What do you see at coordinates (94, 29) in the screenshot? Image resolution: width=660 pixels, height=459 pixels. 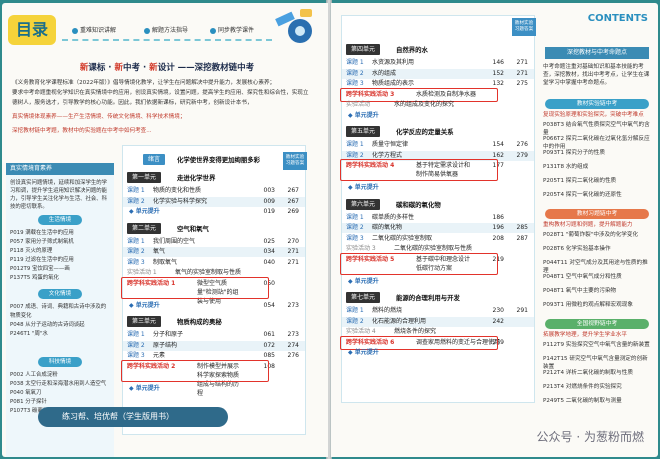 I see `nav-item-key-knowledge: 重难知识讲解` at bounding box center [94, 29].